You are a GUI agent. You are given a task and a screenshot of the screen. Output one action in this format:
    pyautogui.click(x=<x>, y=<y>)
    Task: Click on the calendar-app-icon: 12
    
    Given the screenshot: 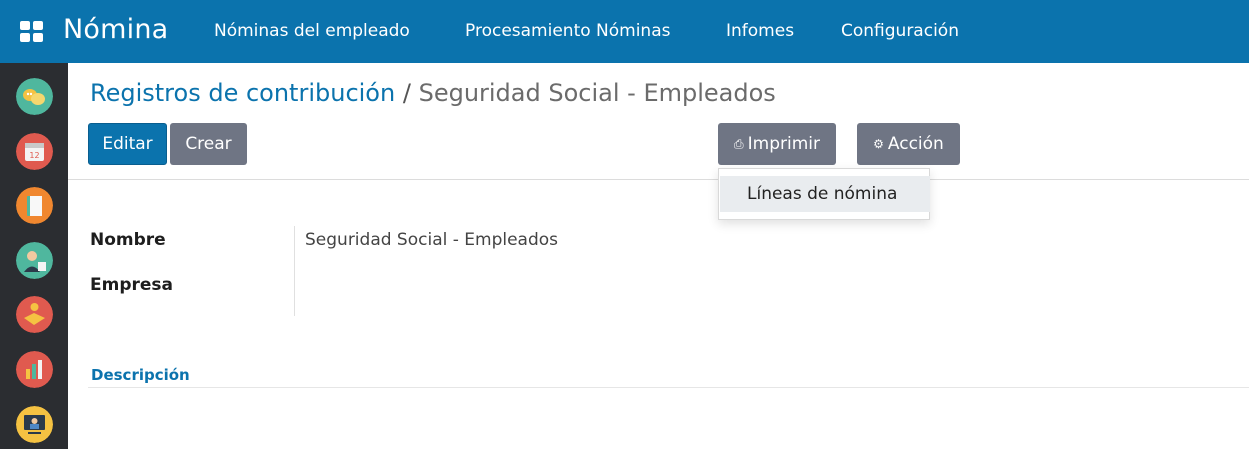 What is the action you would take?
    pyautogui.click(x=34, y=151)
    